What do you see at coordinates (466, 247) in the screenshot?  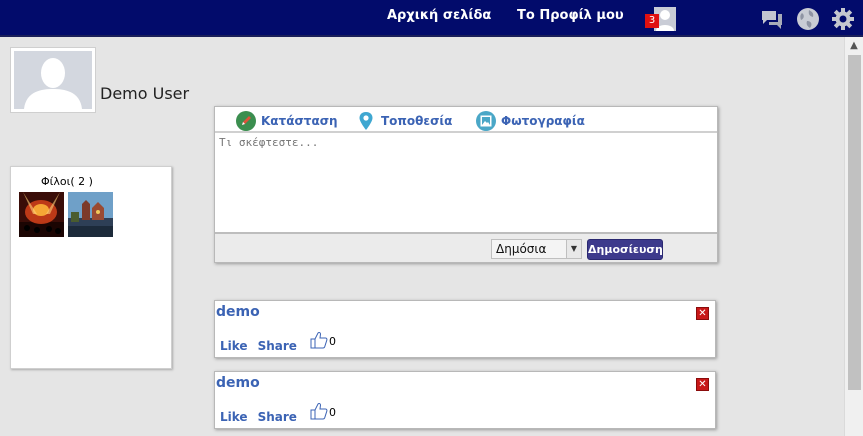 I see `composer-footer: Δημόσια ▼ Δημοσίευση` at bounding box center [466, 247].